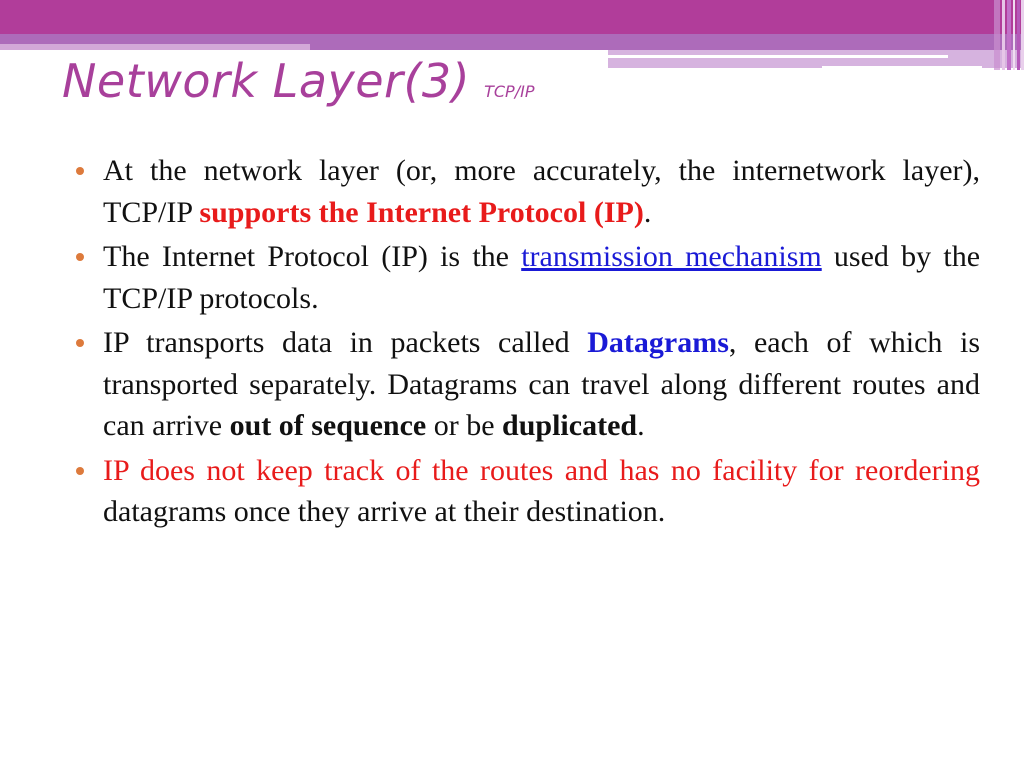 The image size is (1024, 768). I want to click on bullet-text: or be, so click(464, 425).